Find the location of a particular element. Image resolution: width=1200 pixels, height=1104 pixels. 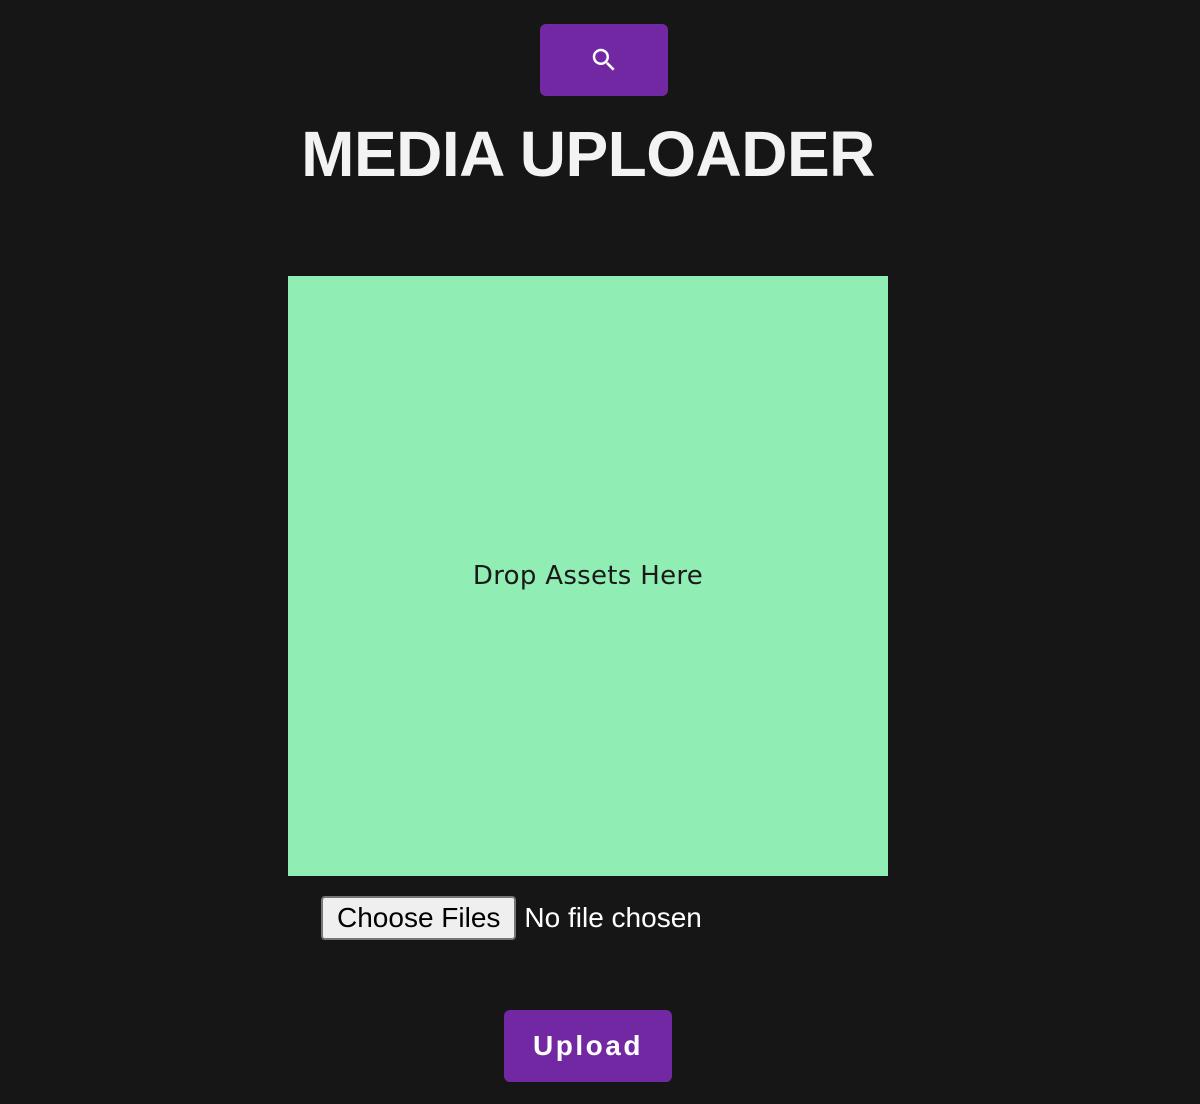

choose-files-button: Choose Files is located at coordinates (419, 918).